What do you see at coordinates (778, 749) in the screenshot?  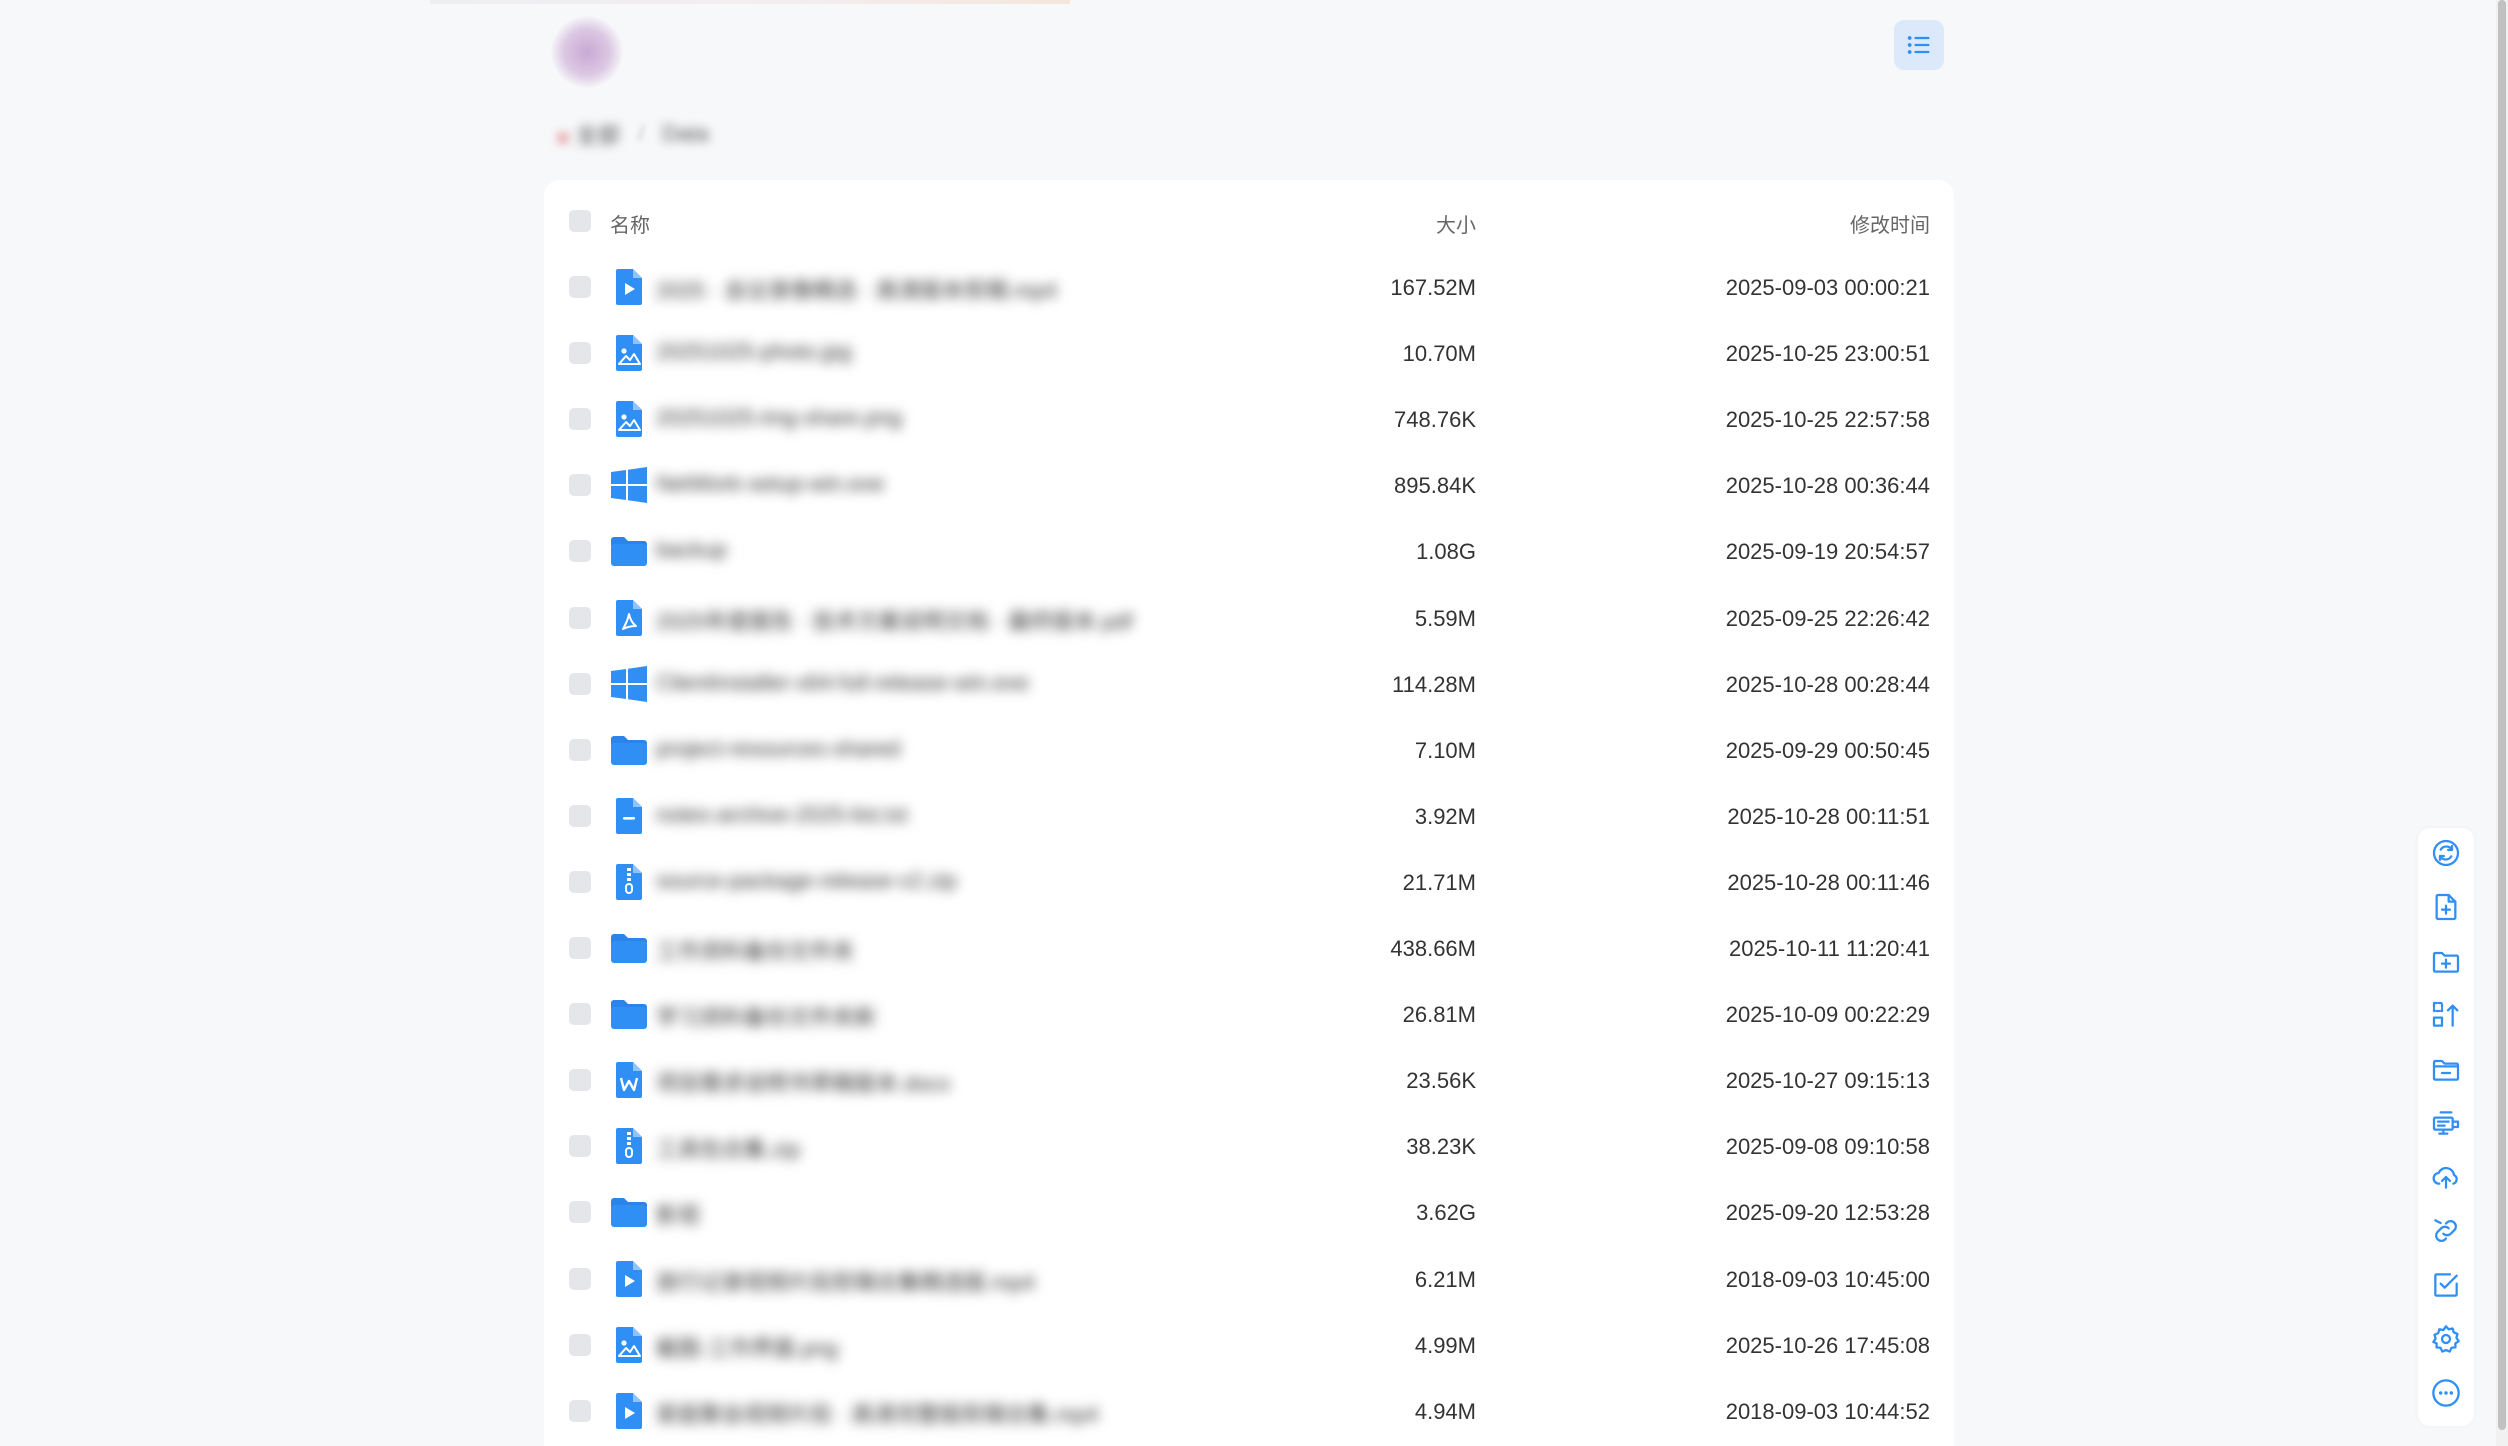 I see `file-name: project-resources-shared` at bounding box center [778, 749].